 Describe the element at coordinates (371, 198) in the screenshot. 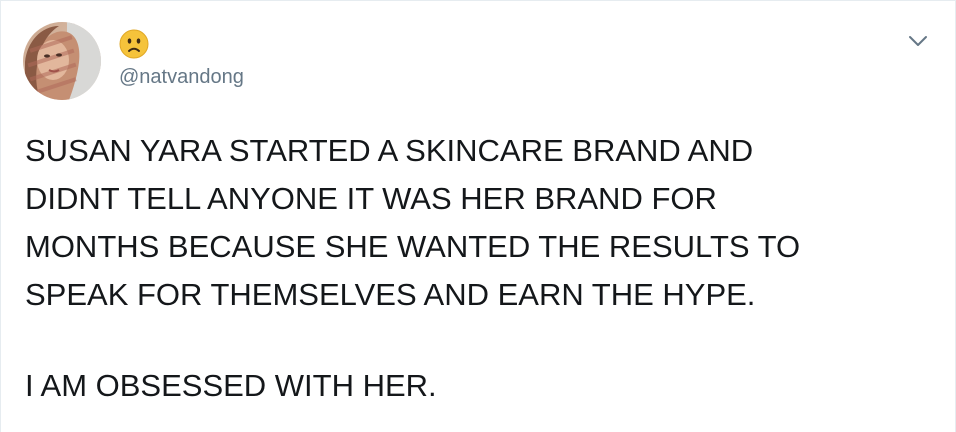

I see `tweet-text-line: DIDNT TELL ANYONE IT WAS HER BRAND FOR` at that location.